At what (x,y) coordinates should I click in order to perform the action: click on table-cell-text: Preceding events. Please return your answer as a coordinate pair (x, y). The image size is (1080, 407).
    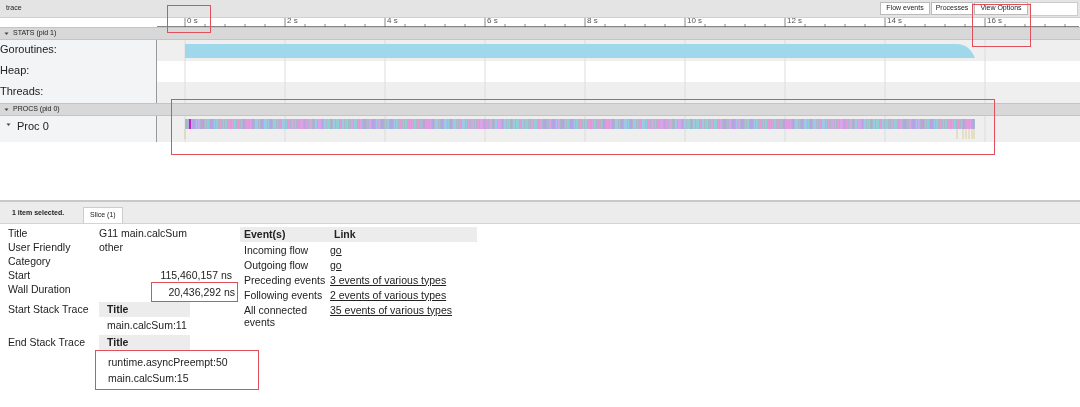
    Looking at the image, I should click on (285, 279).